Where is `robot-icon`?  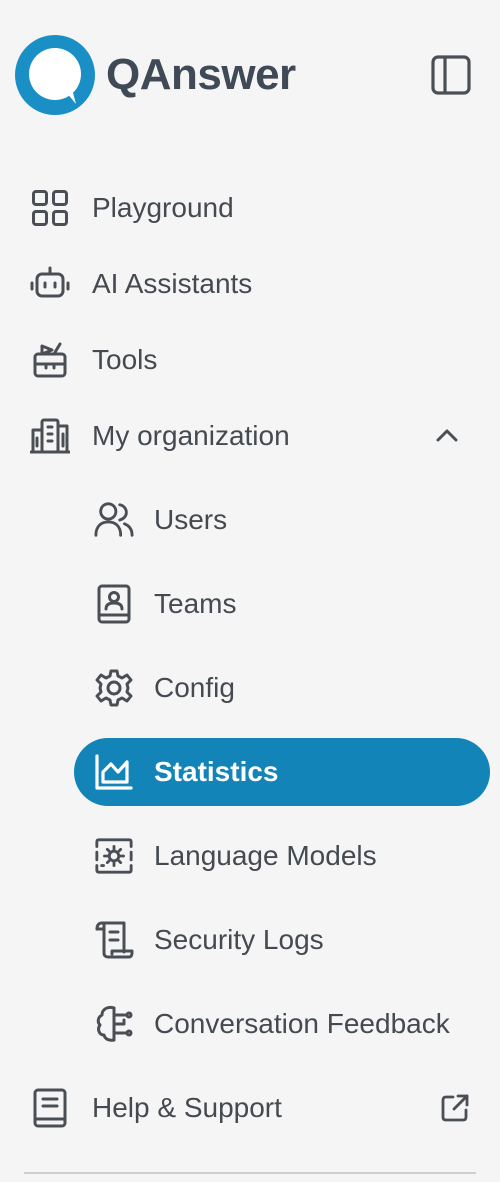
robot-icon is located at coordinates (50, 284).